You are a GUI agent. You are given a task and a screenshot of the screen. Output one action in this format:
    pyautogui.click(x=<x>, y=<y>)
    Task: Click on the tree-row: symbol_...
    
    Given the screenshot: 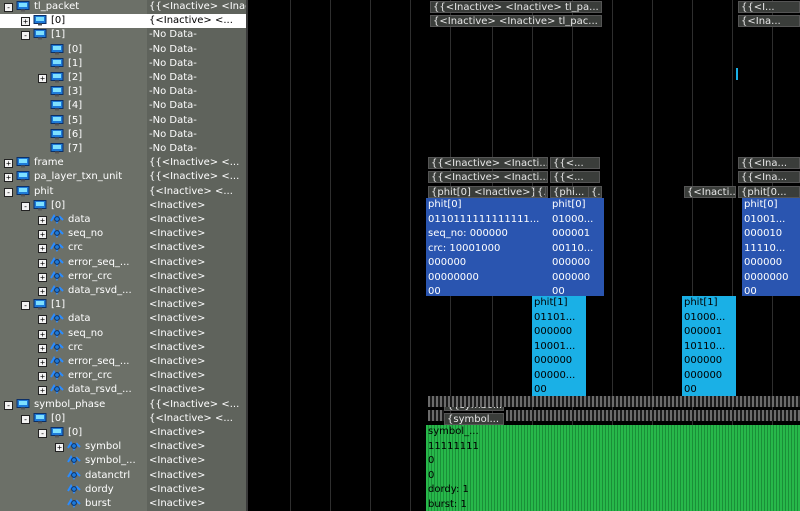 What is the action you would take?
    pyautogui.click(x=73, y=461)
    